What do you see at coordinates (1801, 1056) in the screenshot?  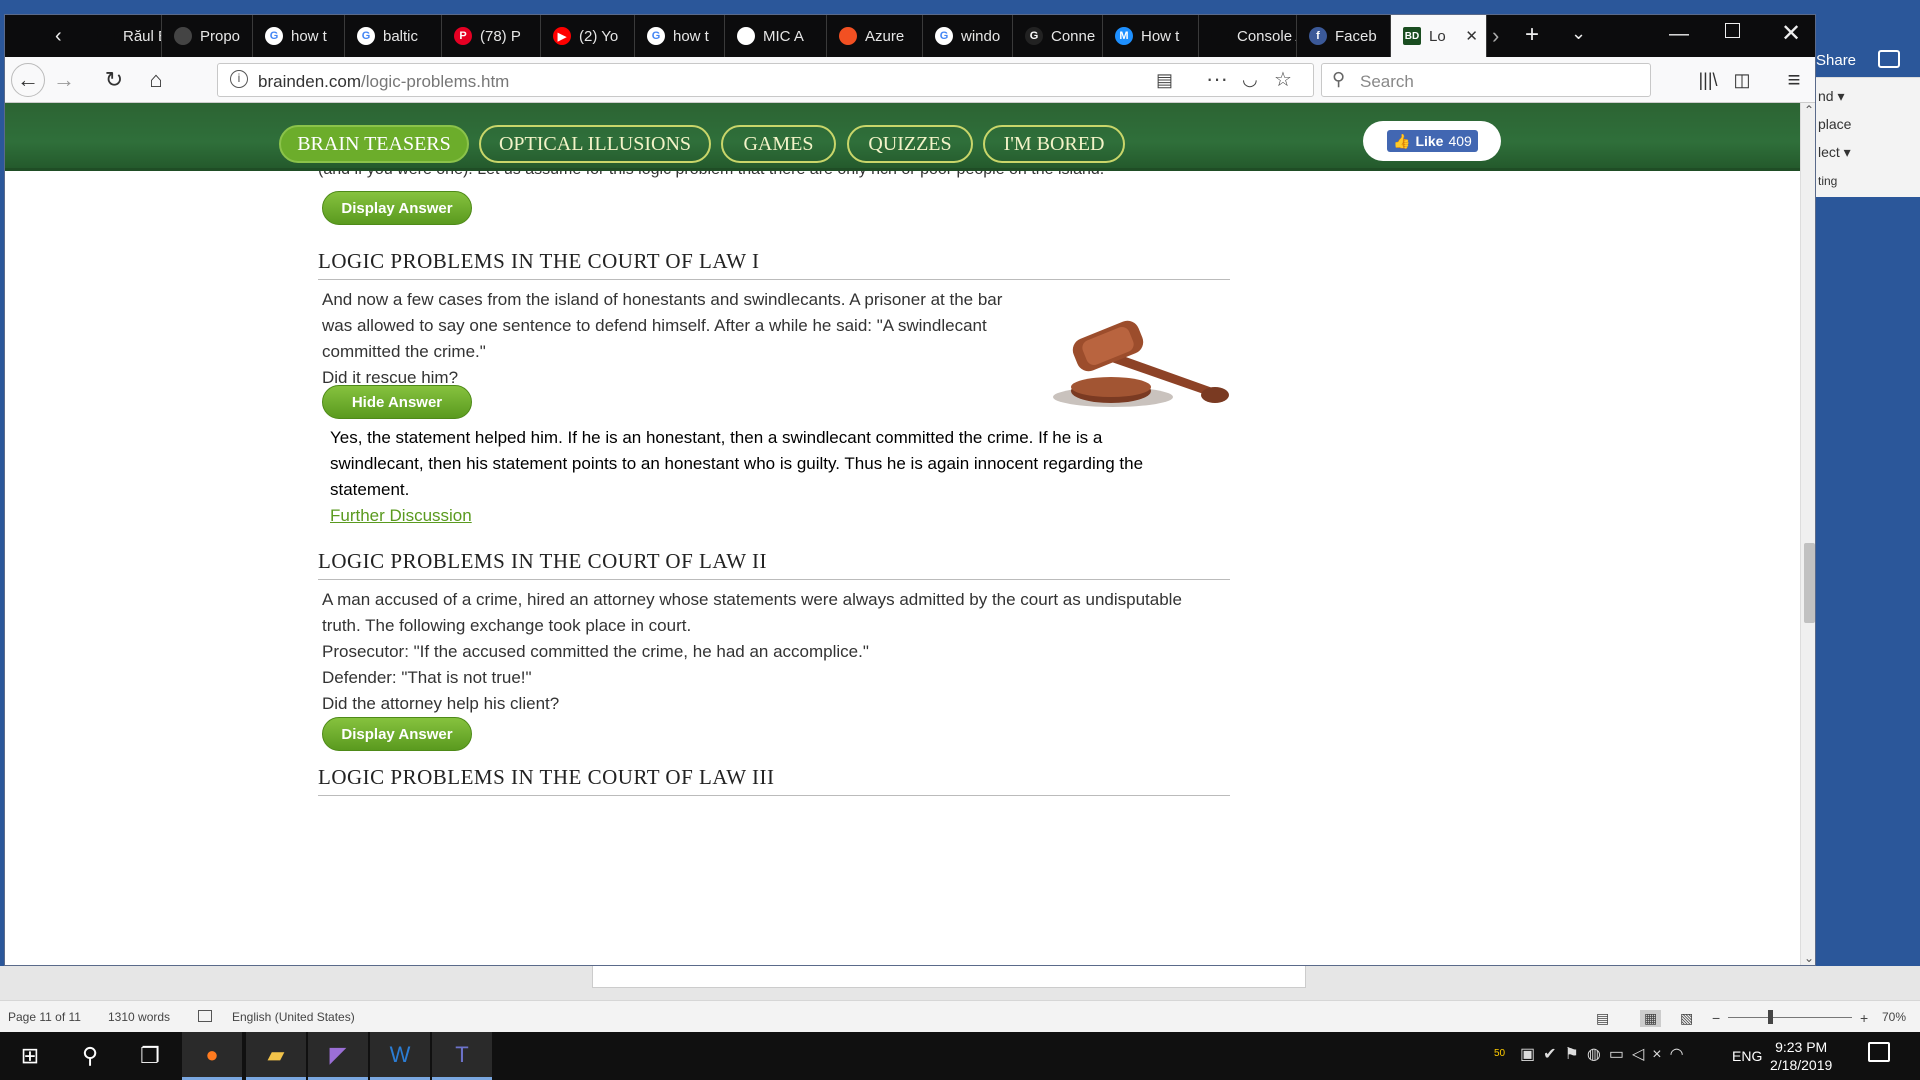 I see `clock: 9:23 PM 2/18/2019` at bounding box center [1801, 1056].